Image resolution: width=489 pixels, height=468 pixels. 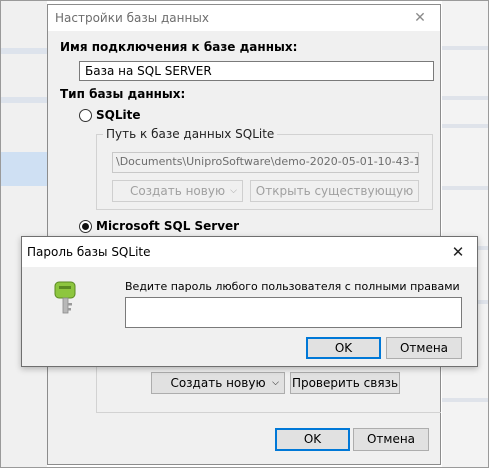 I want to click on create-new-sqlite-label: Создать новую, so click(x=177, y=191).